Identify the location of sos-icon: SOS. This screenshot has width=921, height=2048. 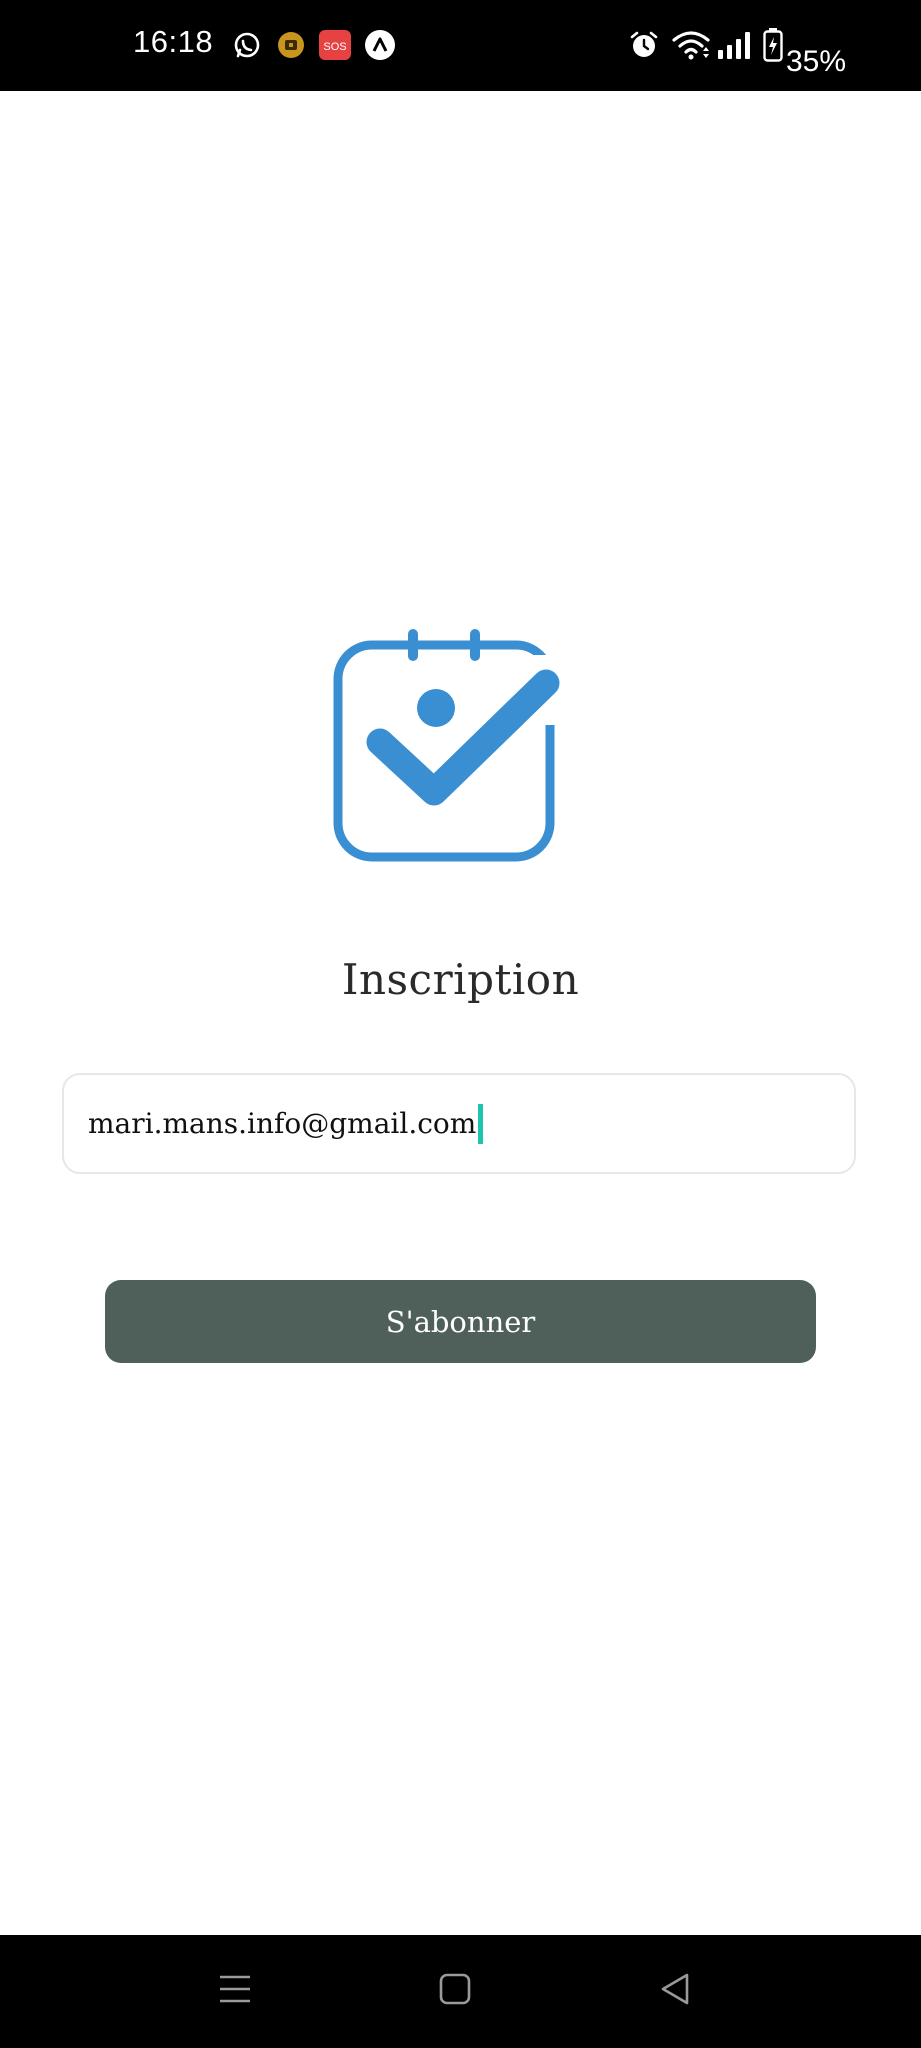
(335, 47).